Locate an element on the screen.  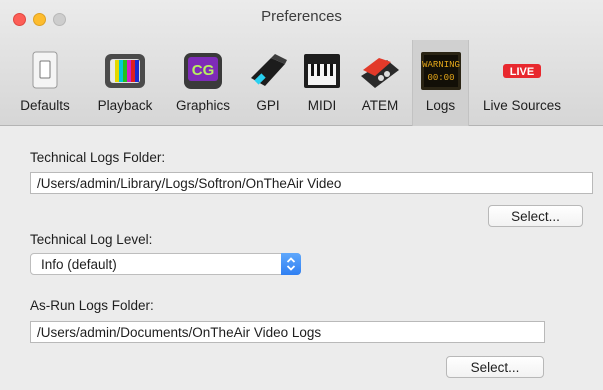
technical-log-level-value: Info (default) is located at coordinates (79, 264).